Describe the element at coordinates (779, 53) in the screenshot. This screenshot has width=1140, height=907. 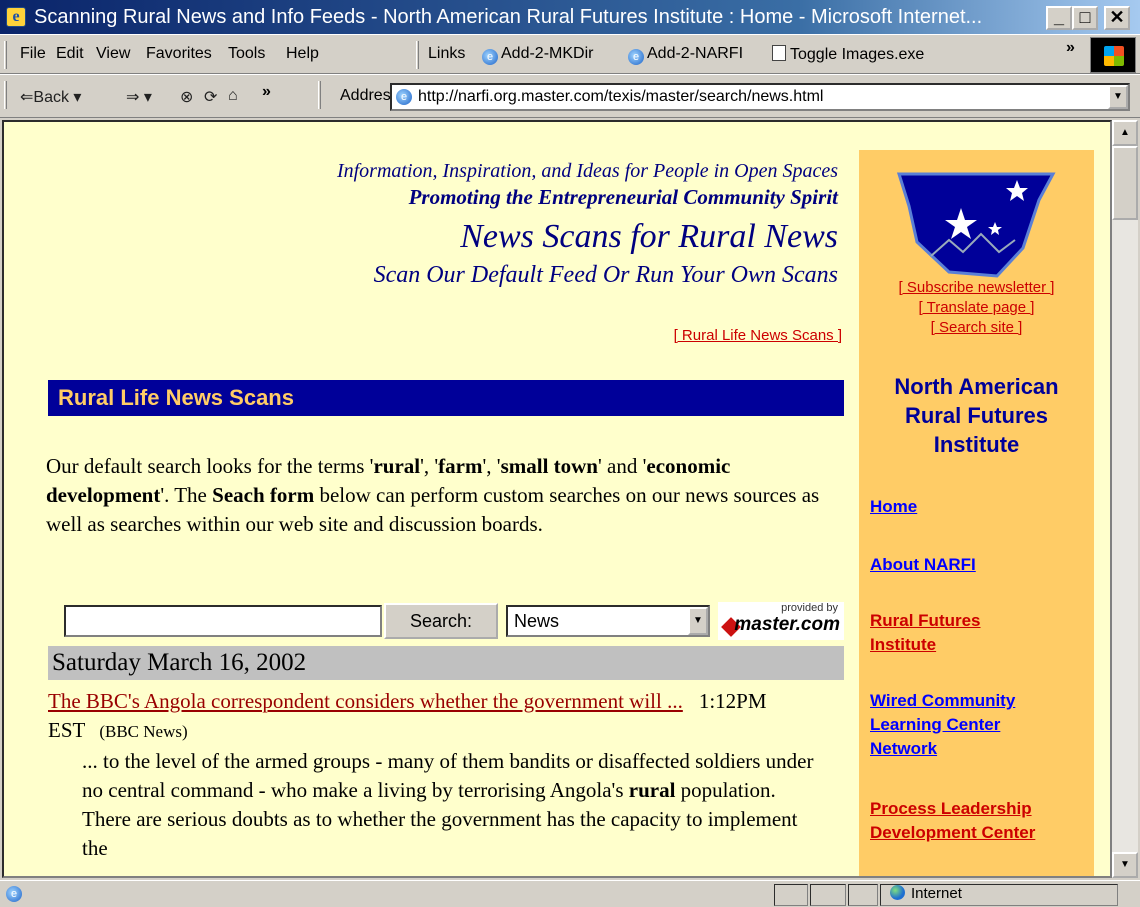
I see `document-icon` at that location.